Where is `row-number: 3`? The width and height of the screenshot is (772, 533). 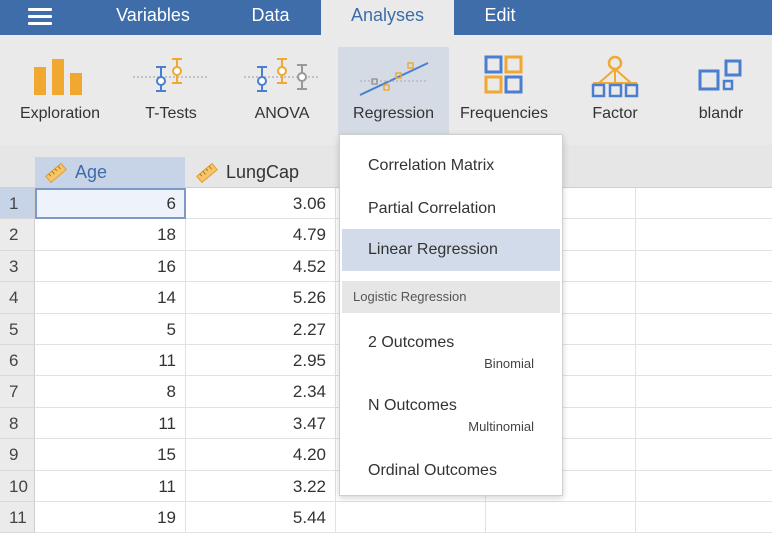
row-number: 3 is located at coordinates (17, 266).